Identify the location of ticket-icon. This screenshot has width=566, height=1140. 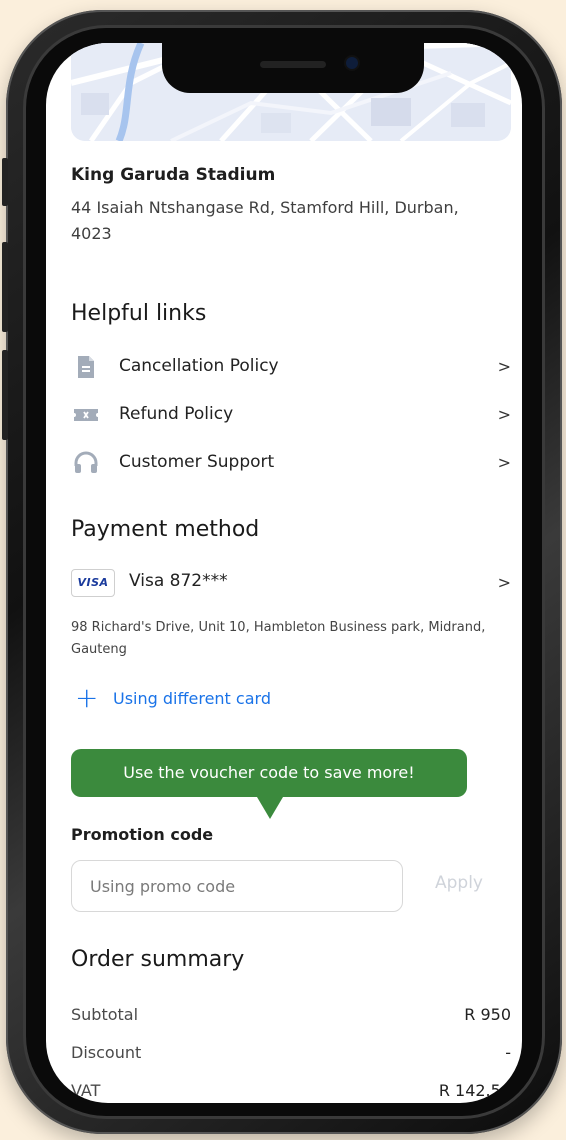
(86, 415).